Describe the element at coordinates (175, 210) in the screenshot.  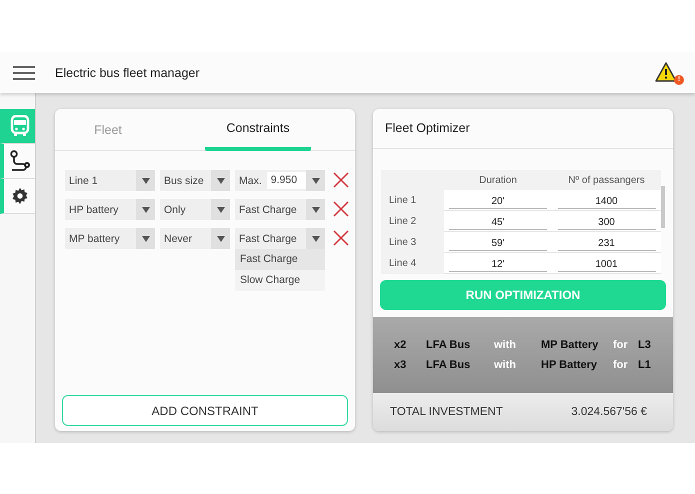
I see `dropdown-value: Only` at that location.